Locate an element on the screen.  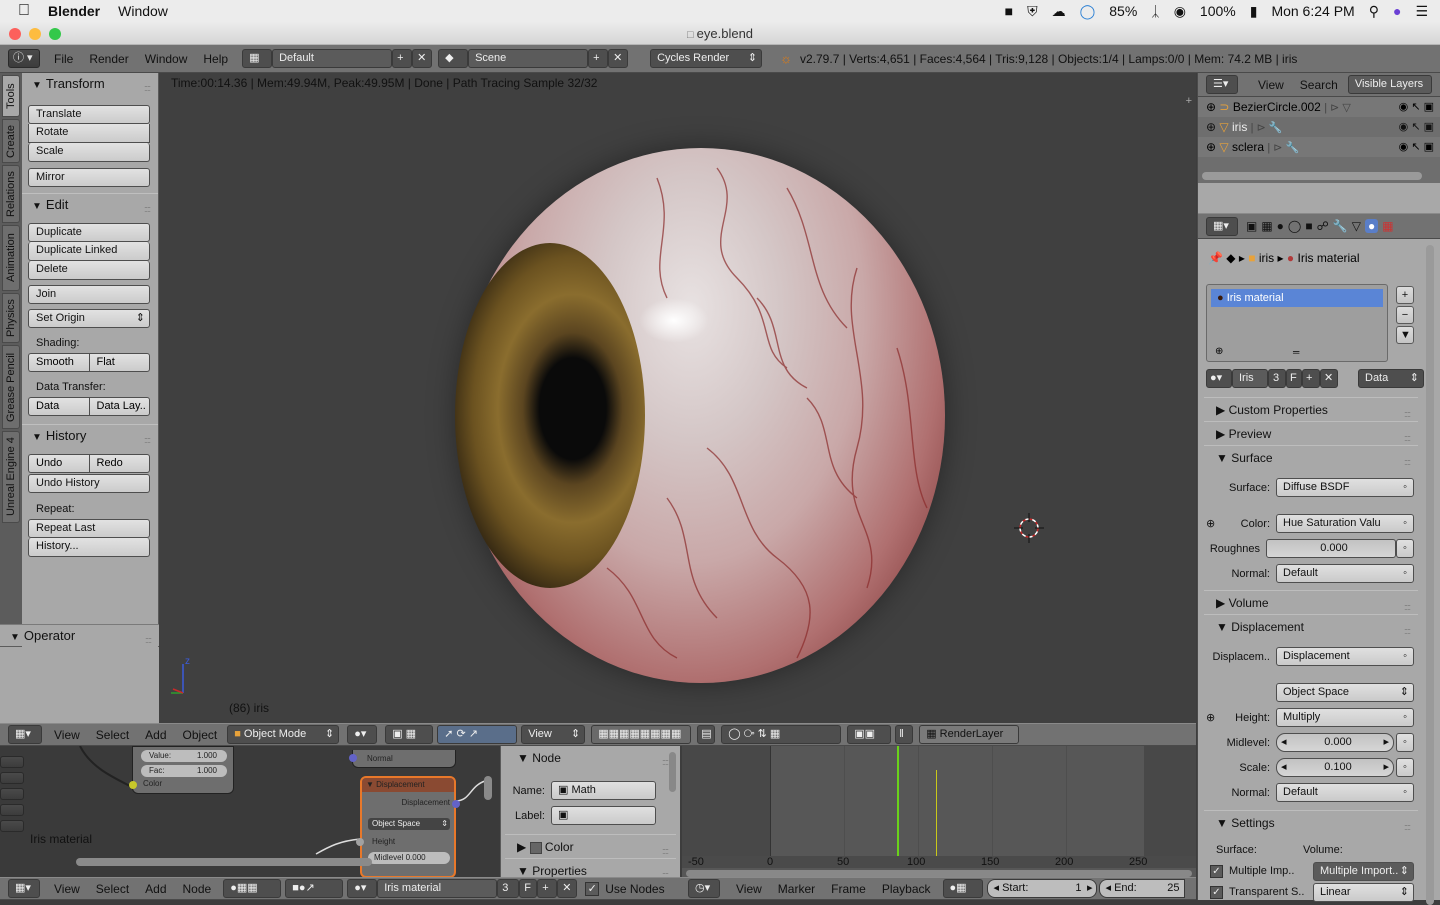
list-resize-grip: ═ is located at coordinates (1296, 352).